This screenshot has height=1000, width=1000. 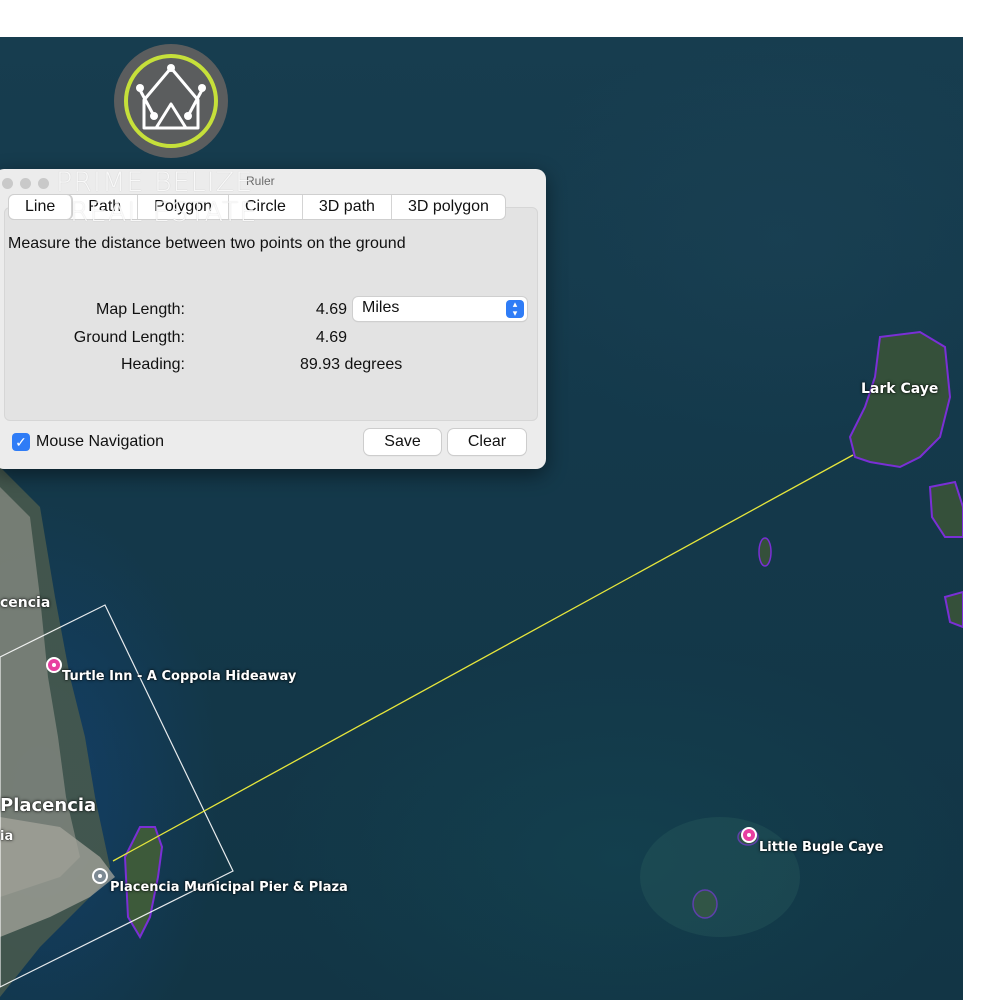 What do you see at coordinates (351, 364) in the screenshot?
I see `heading-value: 89.93 degrees` at bounding box center [351, 364].